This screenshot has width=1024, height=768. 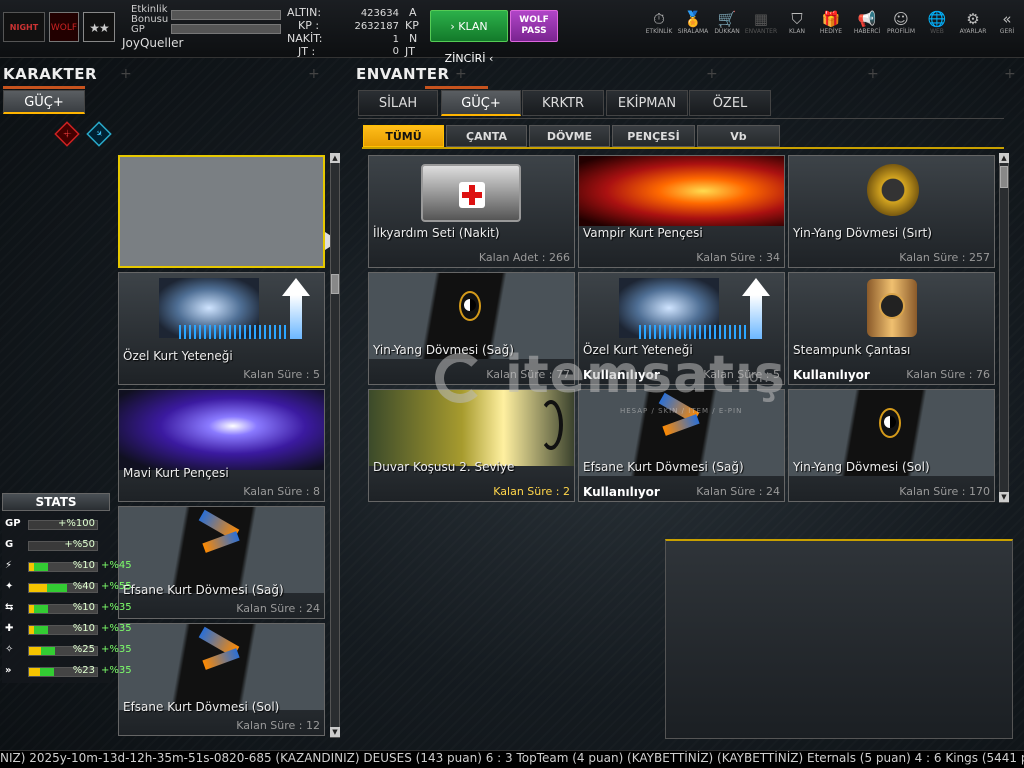 What do you see at coordinates (70, 672) in the screenshot?
I see `stat-row-7: » %23 +%35` at bounding box center [70, 672].